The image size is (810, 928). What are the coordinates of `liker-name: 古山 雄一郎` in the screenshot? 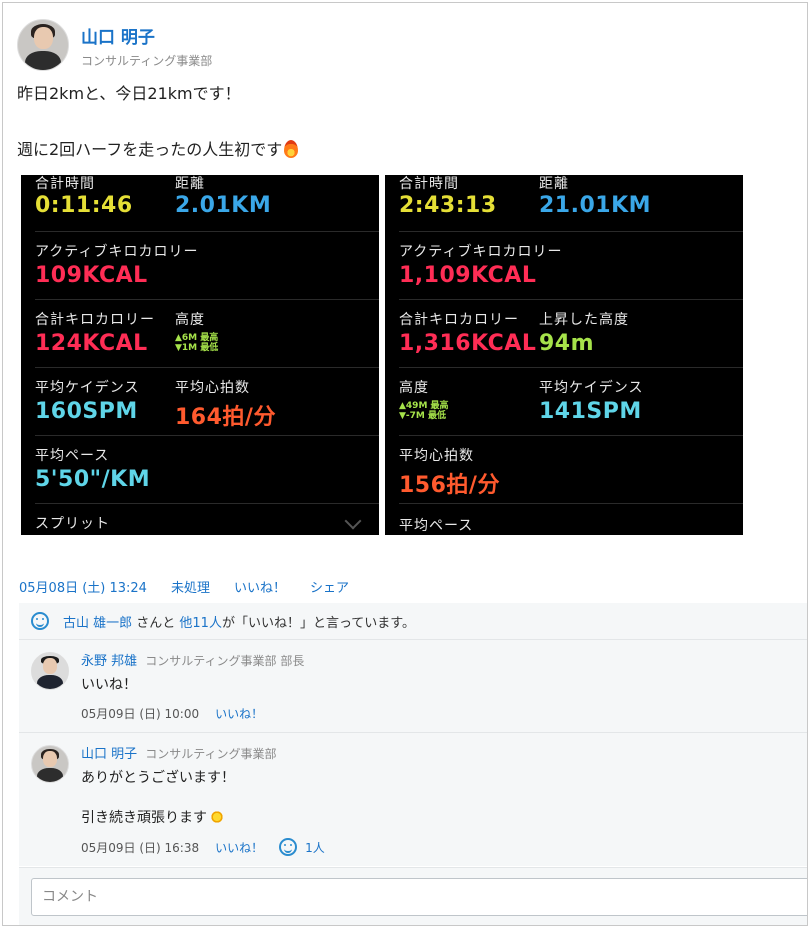 It's located at (97, 621).